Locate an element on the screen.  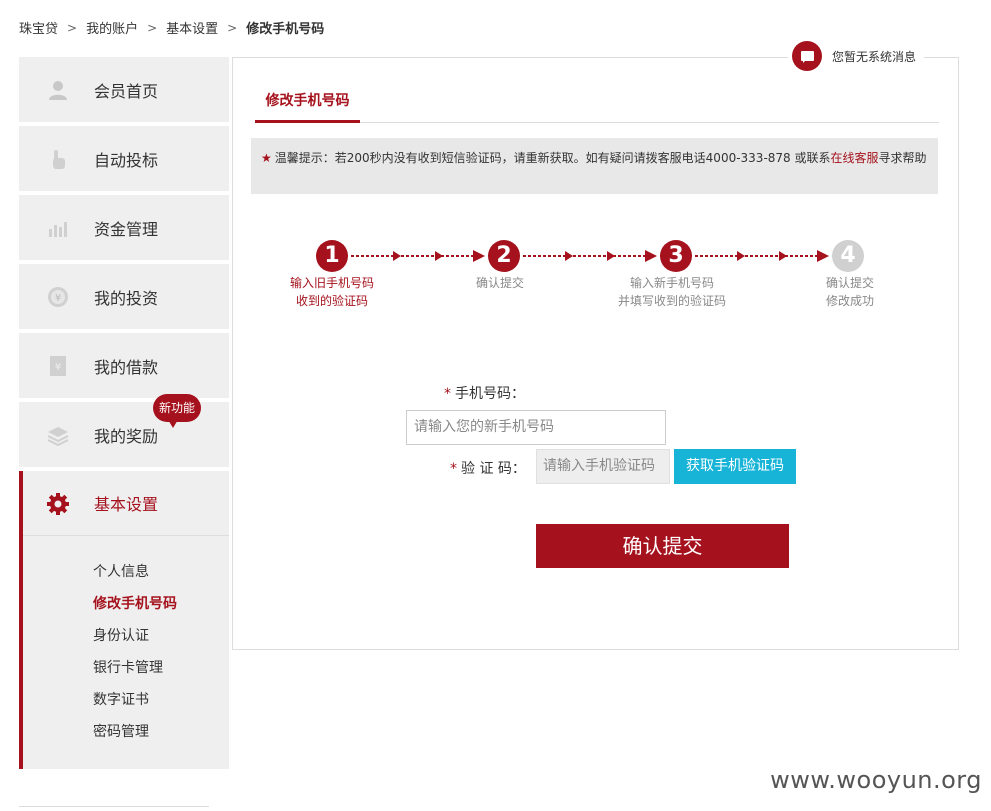
system-message-notice: 您暂无系统消息 is located at coordinates (856, 56).